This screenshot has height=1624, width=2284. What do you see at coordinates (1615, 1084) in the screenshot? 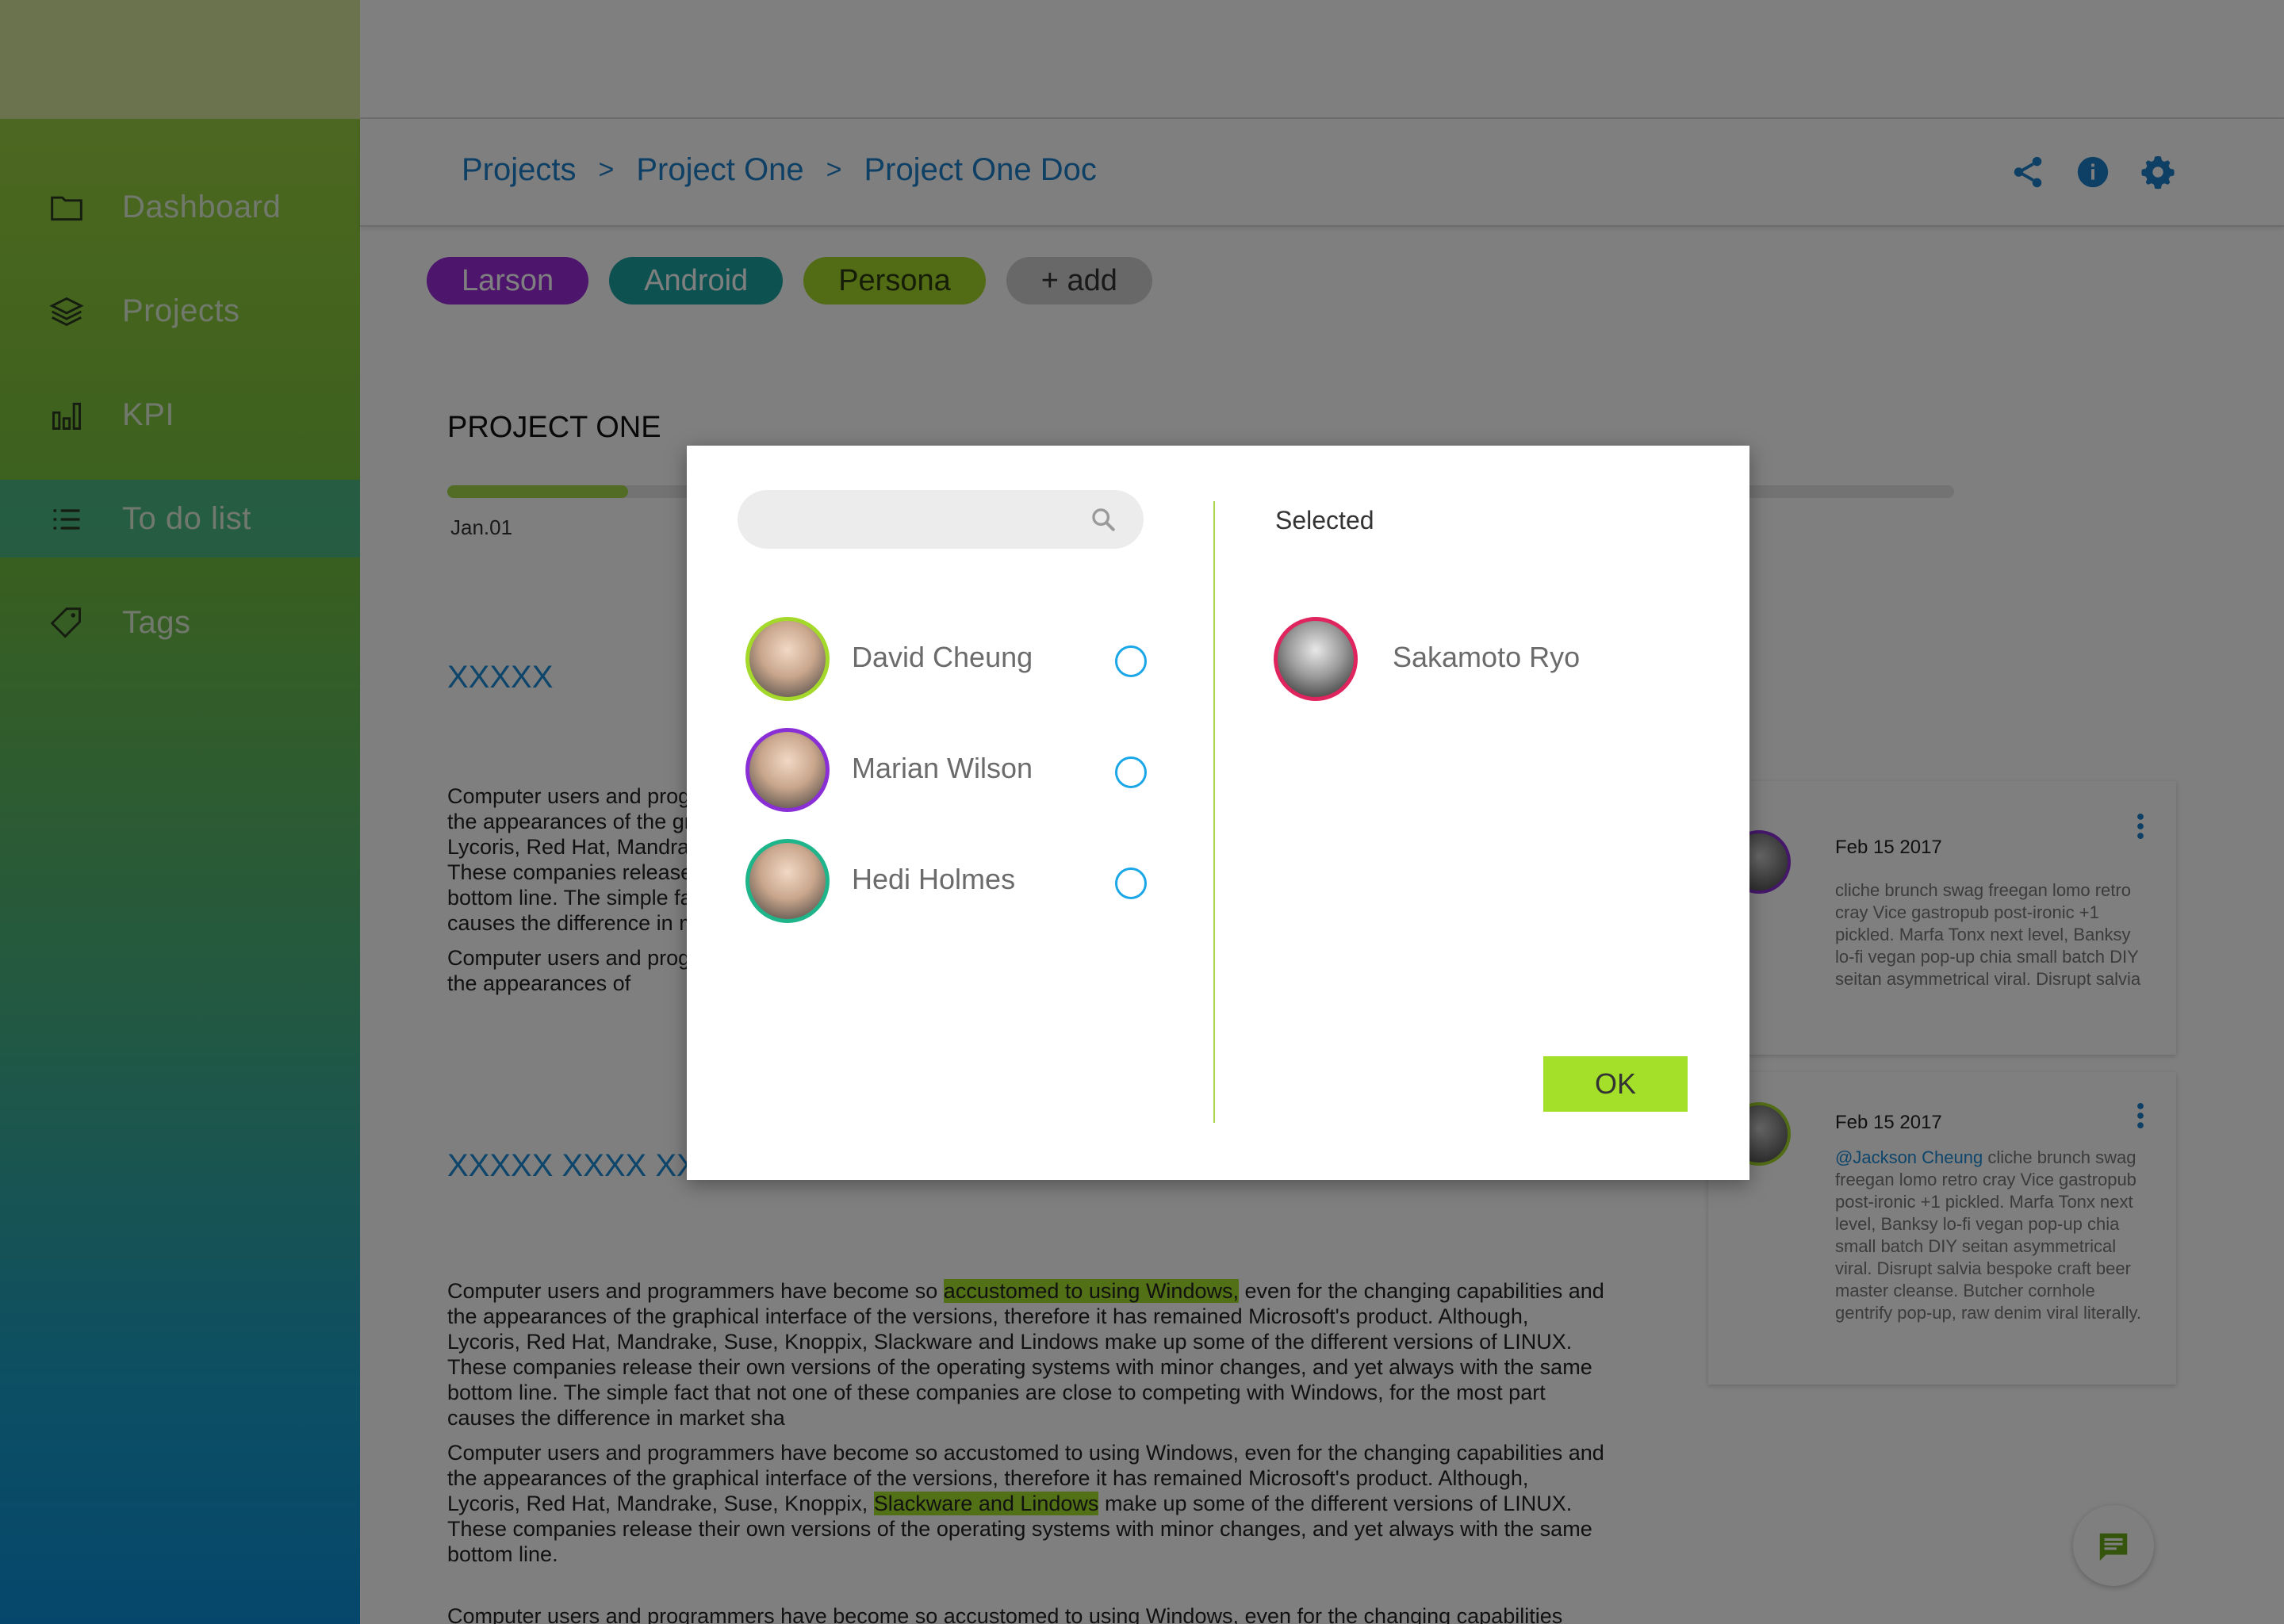
I see `ok-button: OK` at bounding box center [1615, 1084].